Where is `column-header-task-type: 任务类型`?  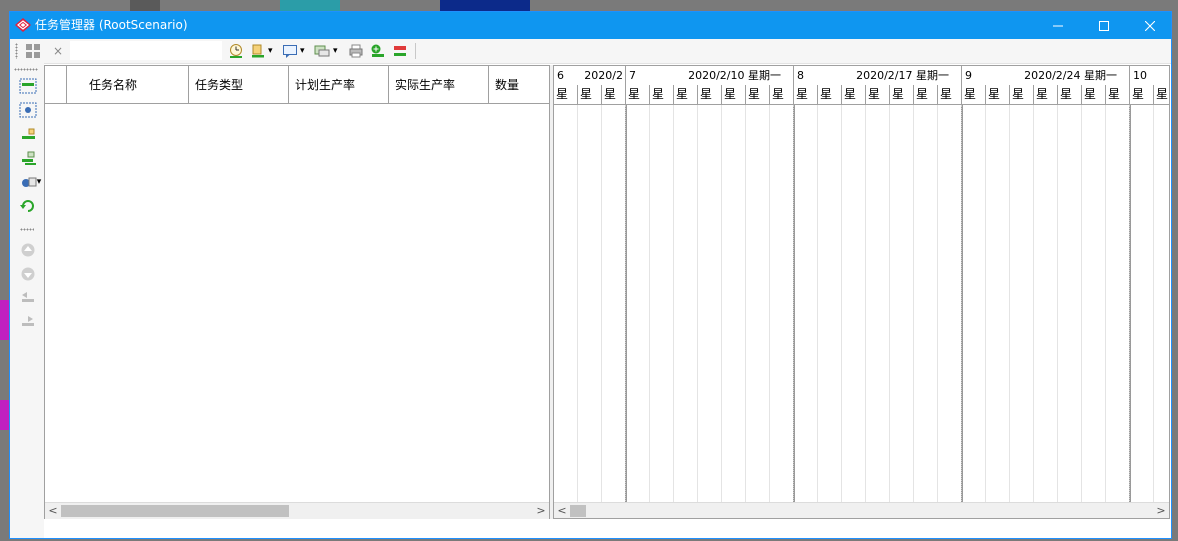 column-header-task-type: 任务类型 is located at coordinates (239, 85).